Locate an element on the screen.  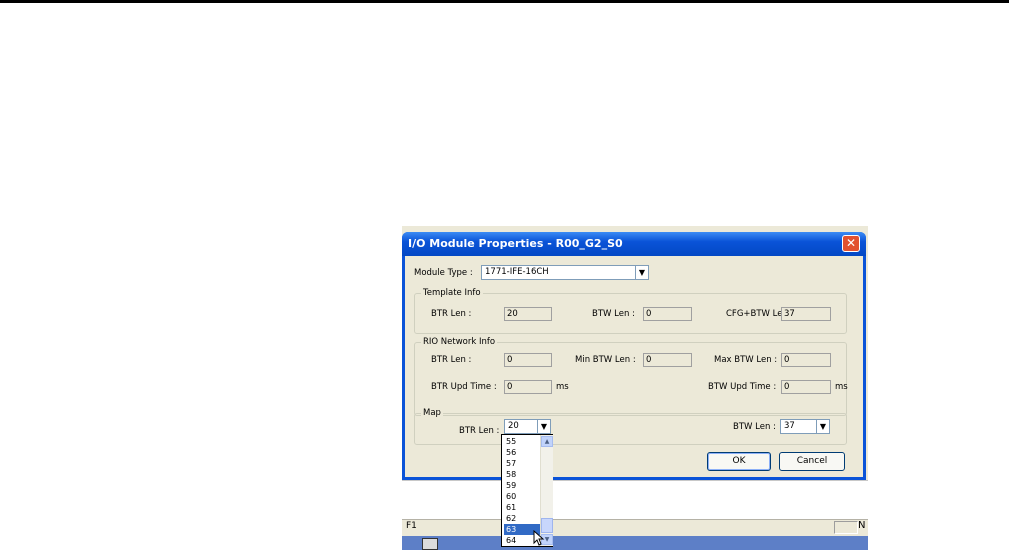
template-btr-len-label: BTR Len : is located at coordinates (451, 314).